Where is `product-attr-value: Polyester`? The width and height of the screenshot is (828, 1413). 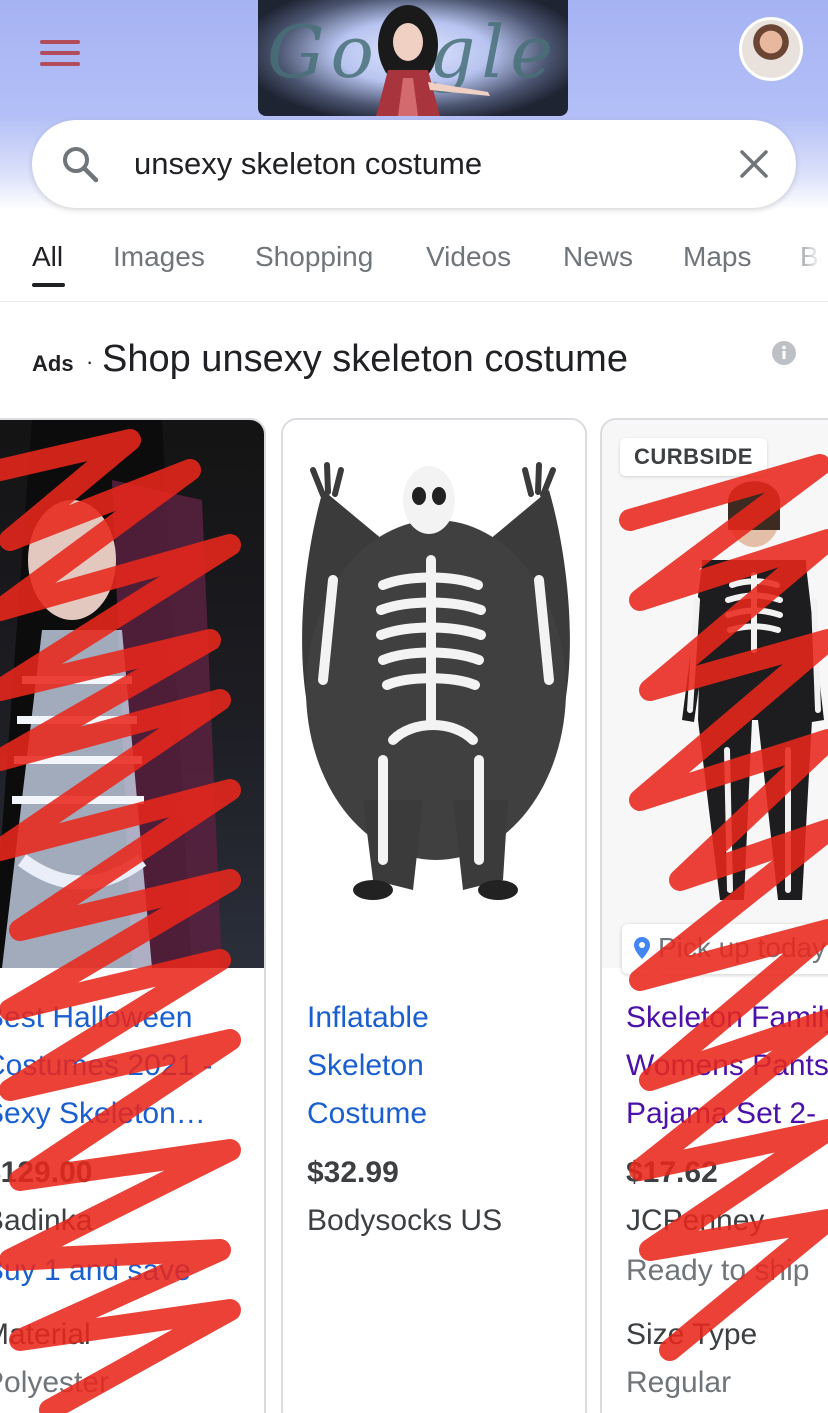
product-attr-value: Polyester is located at coordinates (55, 1382).